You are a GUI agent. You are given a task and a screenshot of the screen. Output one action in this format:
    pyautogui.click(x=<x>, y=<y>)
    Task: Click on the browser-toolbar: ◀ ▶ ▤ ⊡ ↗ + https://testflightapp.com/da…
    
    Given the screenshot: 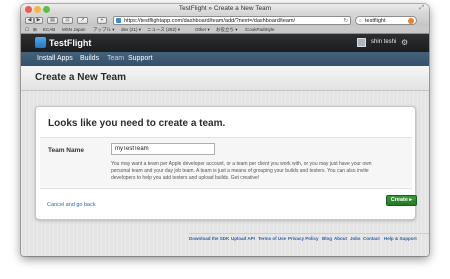 What is the action you would take?
    pyautogui.click(x=225, y=20)
    